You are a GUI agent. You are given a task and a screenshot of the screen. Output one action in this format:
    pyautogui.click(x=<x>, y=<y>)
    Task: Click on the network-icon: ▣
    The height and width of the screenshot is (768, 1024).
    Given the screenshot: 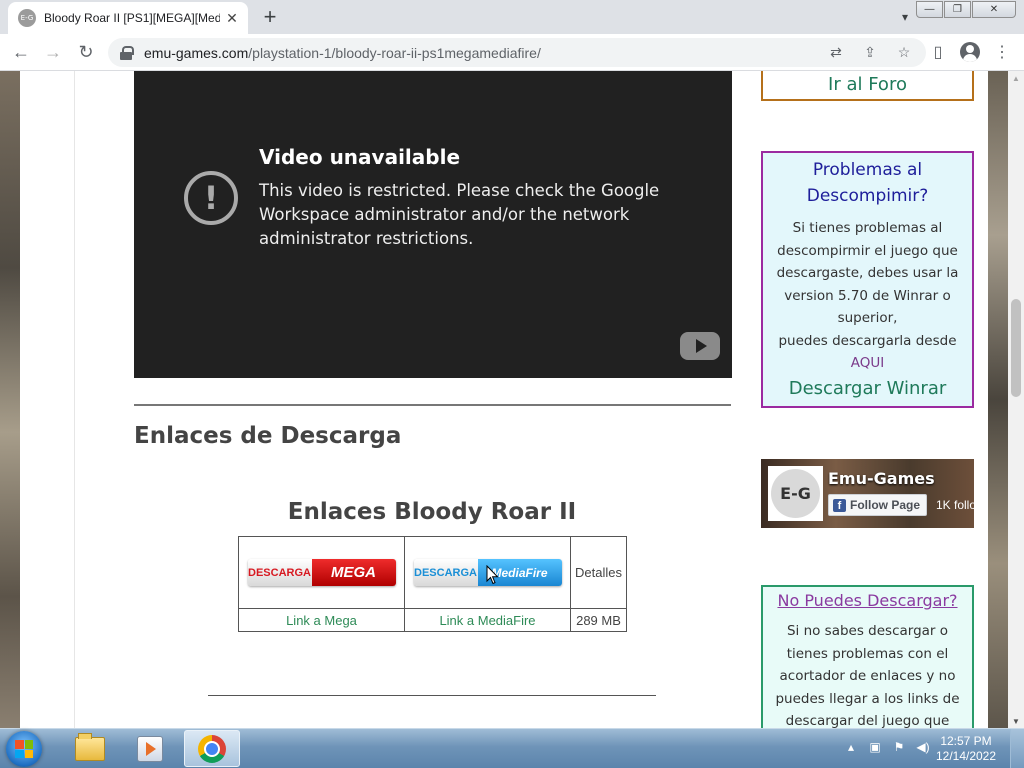 What is the action you would take?
    pyautogui.click(x=875, y=747)
    